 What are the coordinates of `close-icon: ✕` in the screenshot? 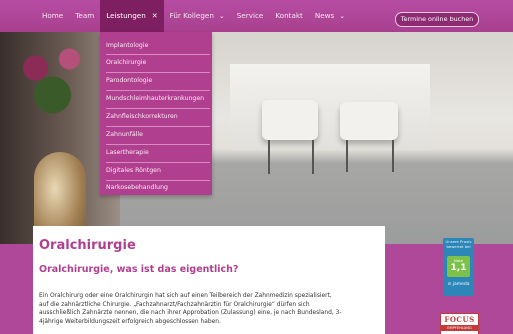 It's located at (155, 16).